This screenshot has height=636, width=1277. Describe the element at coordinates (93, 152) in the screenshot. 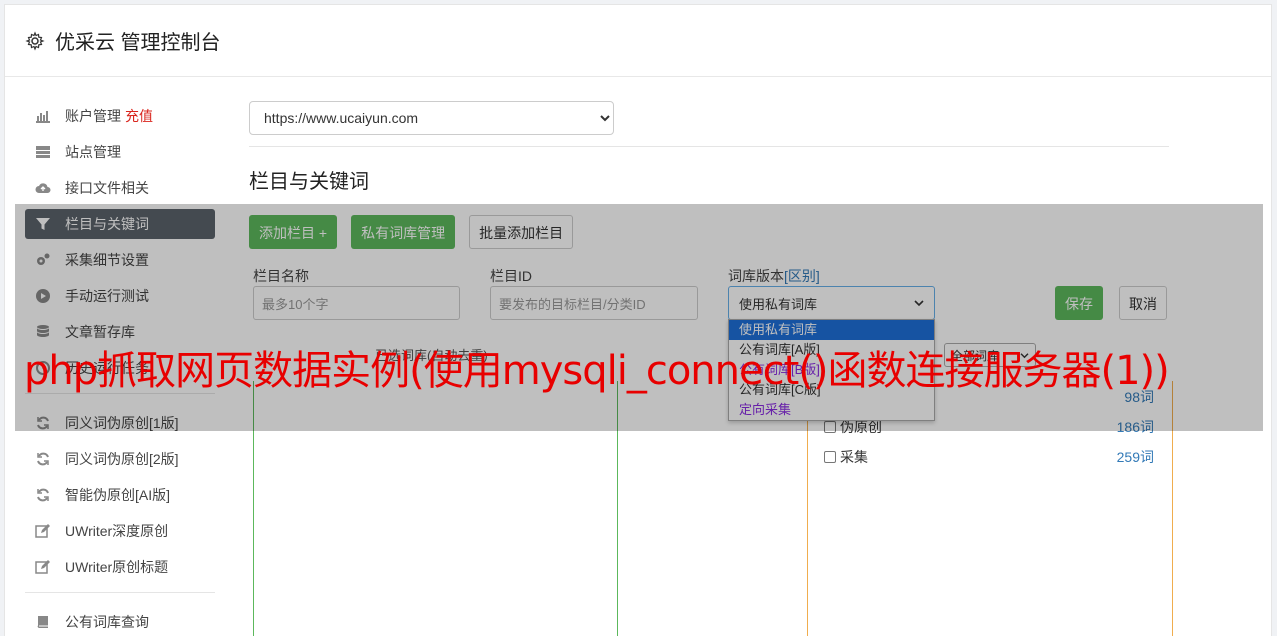

I see `sidebar-item-label: 站点管理` at that location.